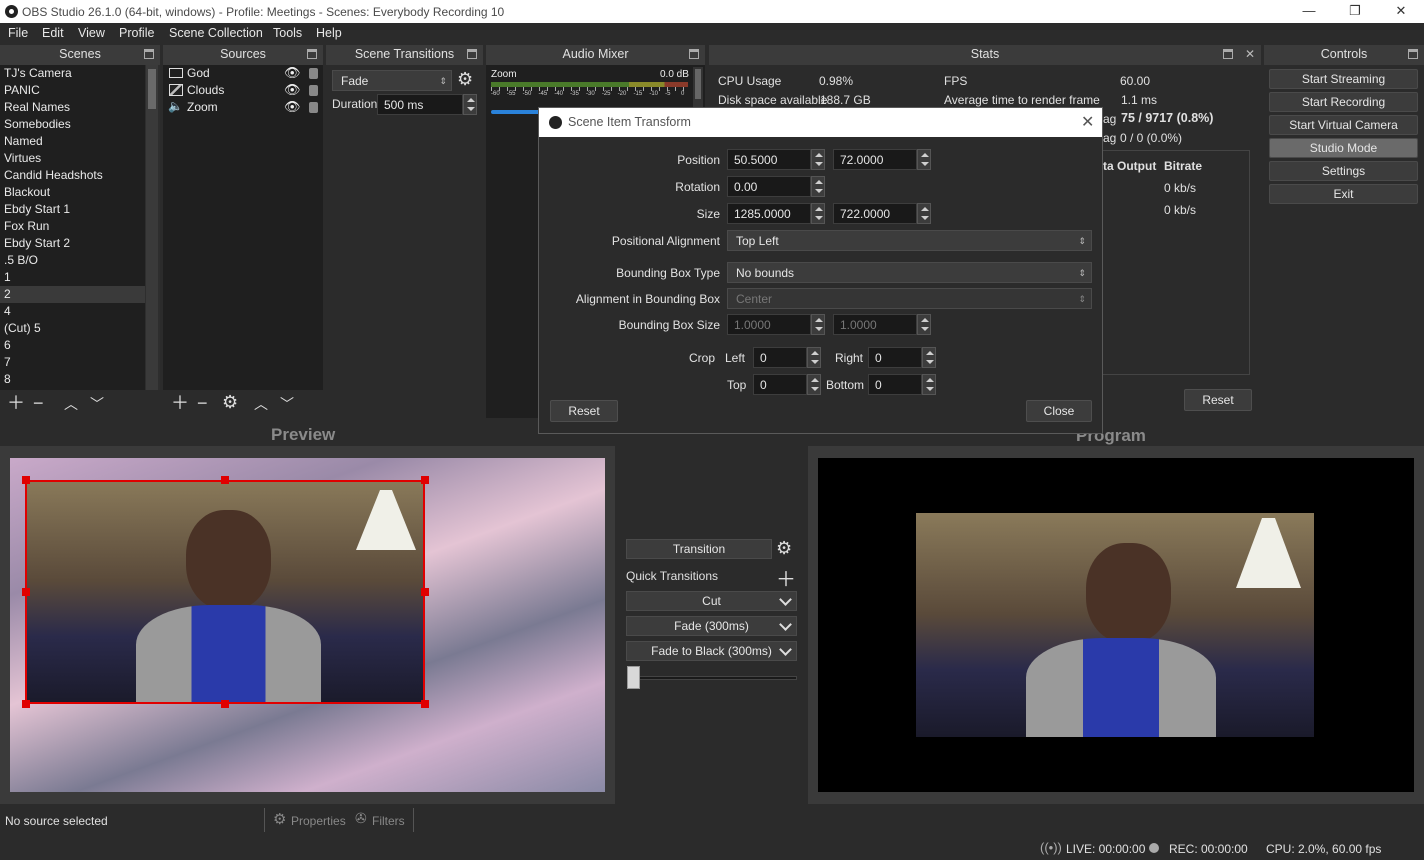 This screenshot has width=1424, height=860. Describe the element at coordinates (780, 384) in the screenshot. I see `crop-top-input: 0` at that location.